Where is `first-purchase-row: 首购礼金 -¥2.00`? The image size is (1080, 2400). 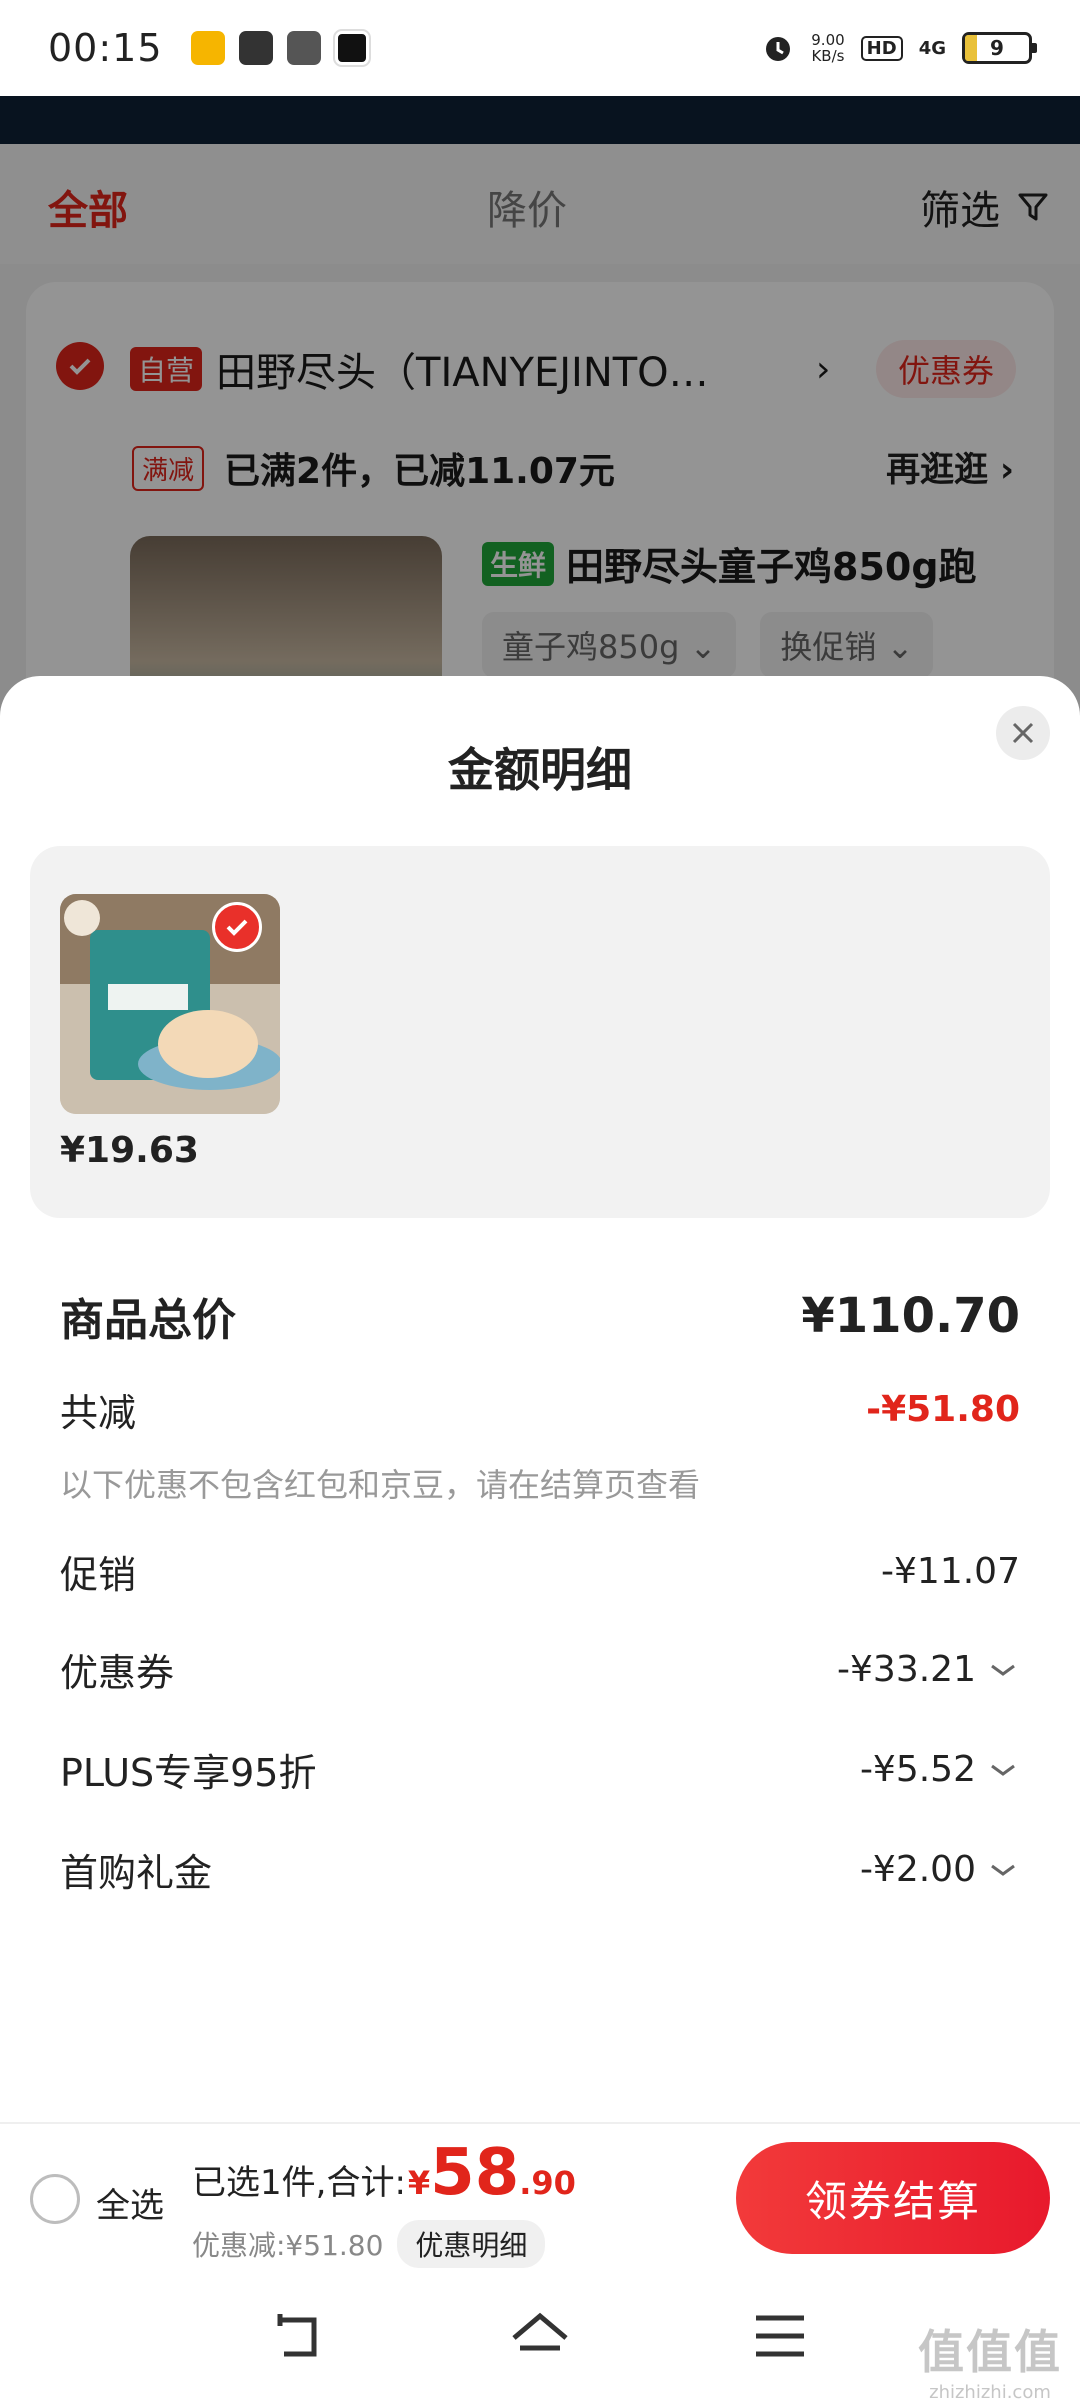 first-purchase-row: 首购礼金 -¥2.00 is located at coordinates (540, 1869).